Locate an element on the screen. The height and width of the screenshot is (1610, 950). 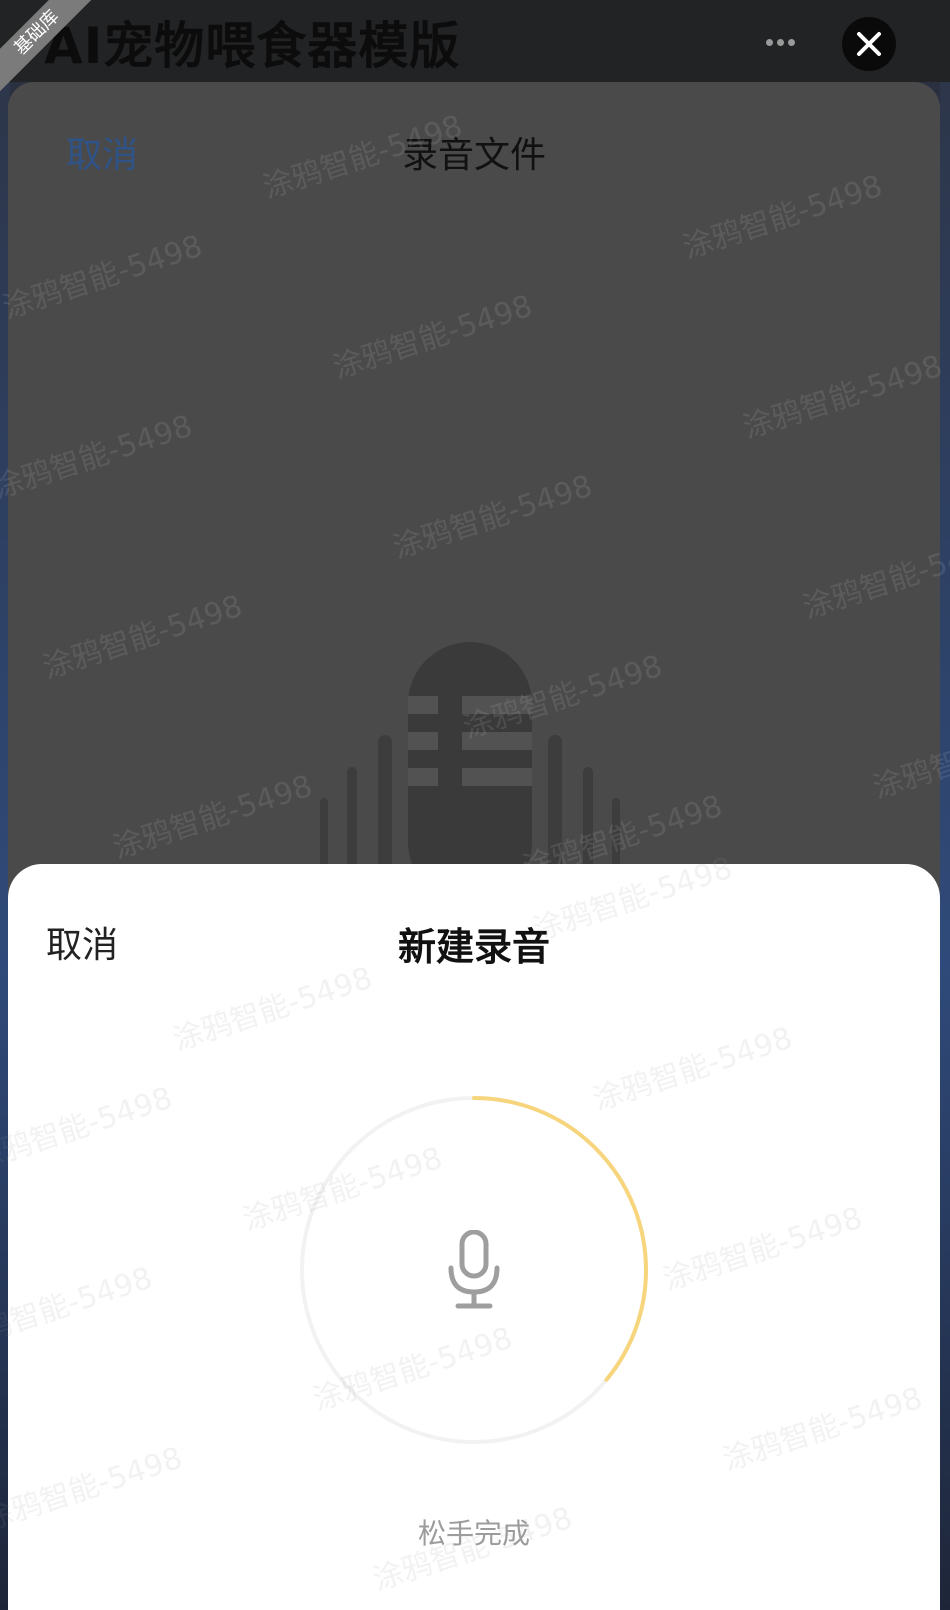
close-button is located at coordinates (869, 44).